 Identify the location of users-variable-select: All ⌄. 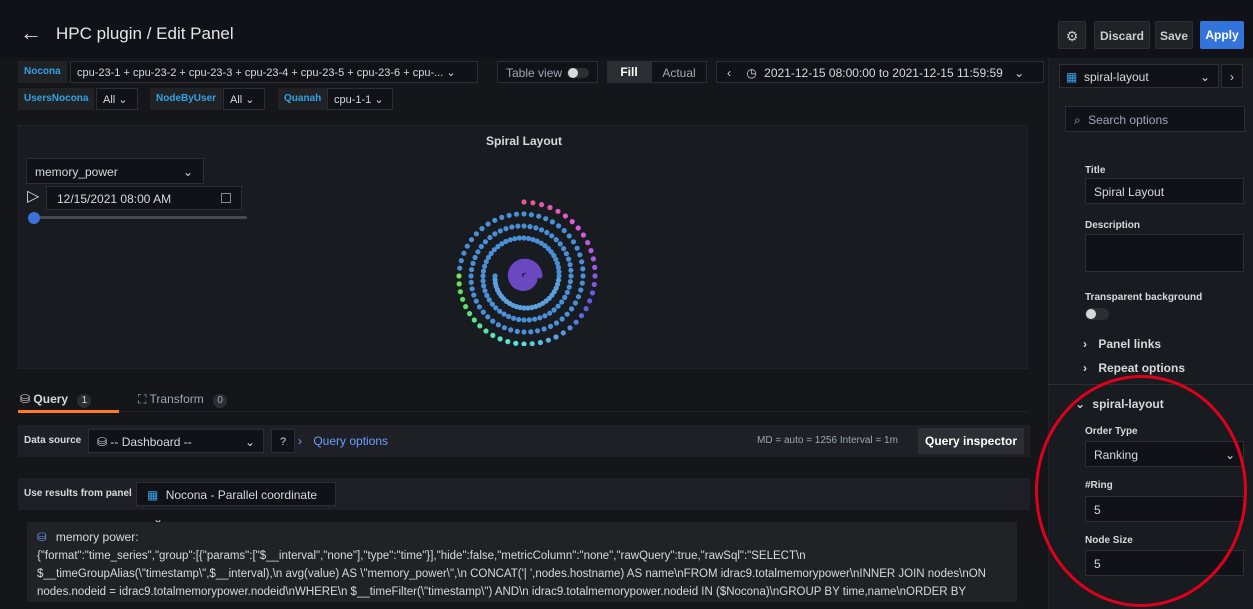
(117, 99).